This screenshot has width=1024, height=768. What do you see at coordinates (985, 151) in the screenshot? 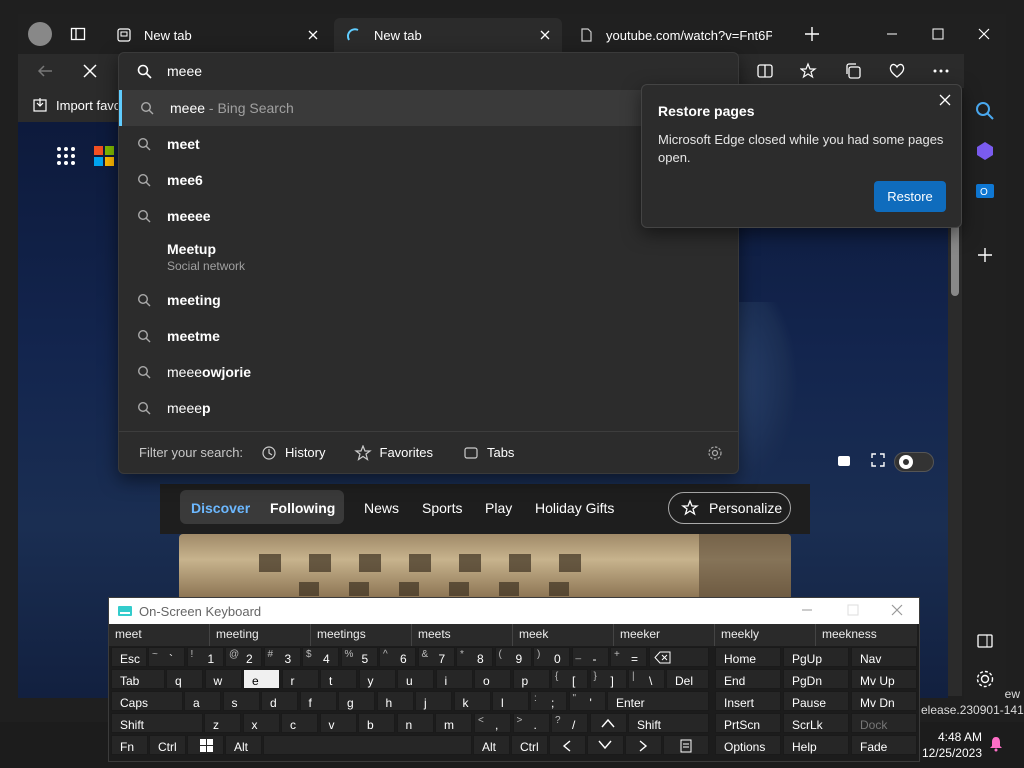
I see `designer-icon` at bounding box center [985, 151].